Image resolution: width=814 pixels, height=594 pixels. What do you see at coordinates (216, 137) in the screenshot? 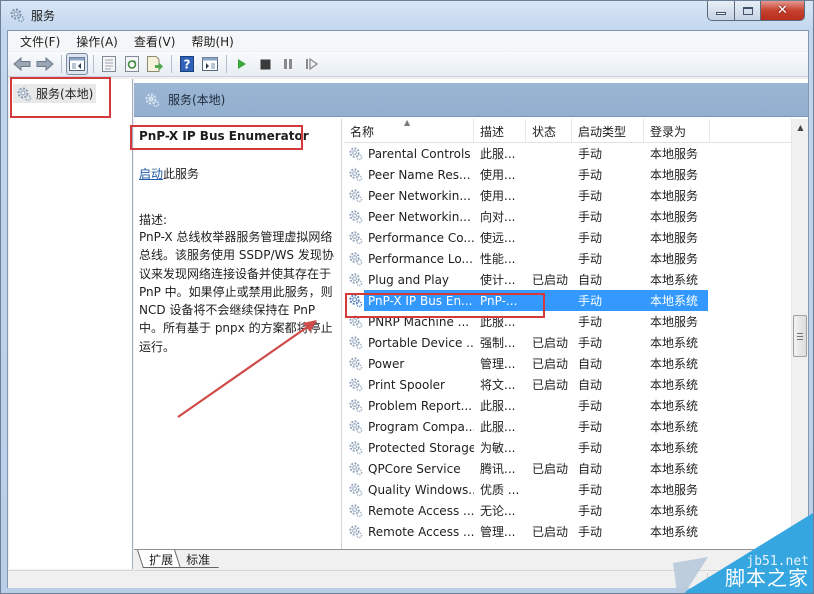
I see `highlight-service-title` at bounding box center [216, 137].